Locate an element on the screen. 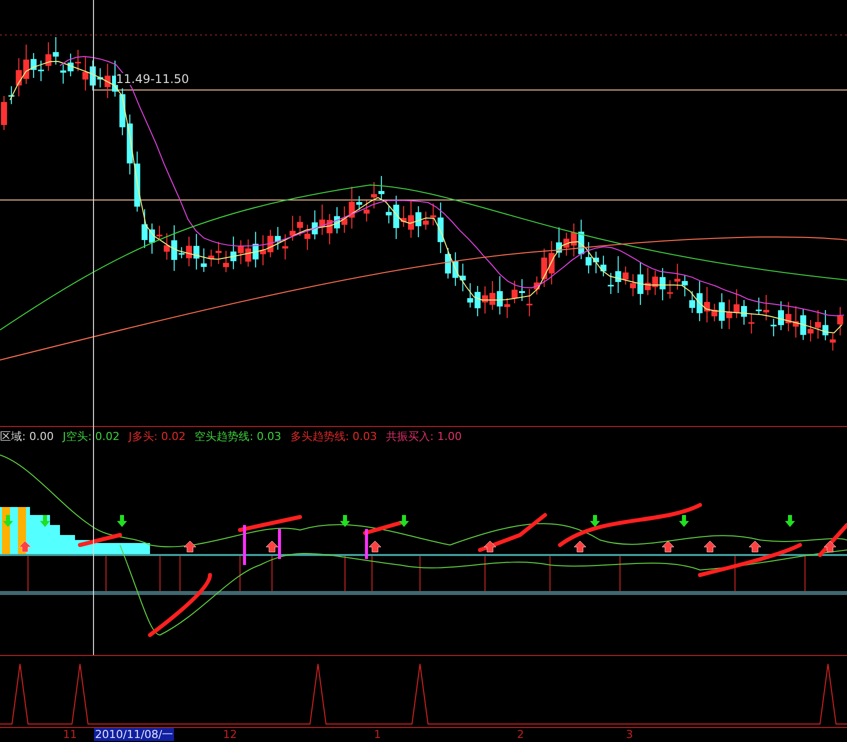  indicator-legend-label: 空头趋势线: 0.03 is located at coordinates (238, 436).